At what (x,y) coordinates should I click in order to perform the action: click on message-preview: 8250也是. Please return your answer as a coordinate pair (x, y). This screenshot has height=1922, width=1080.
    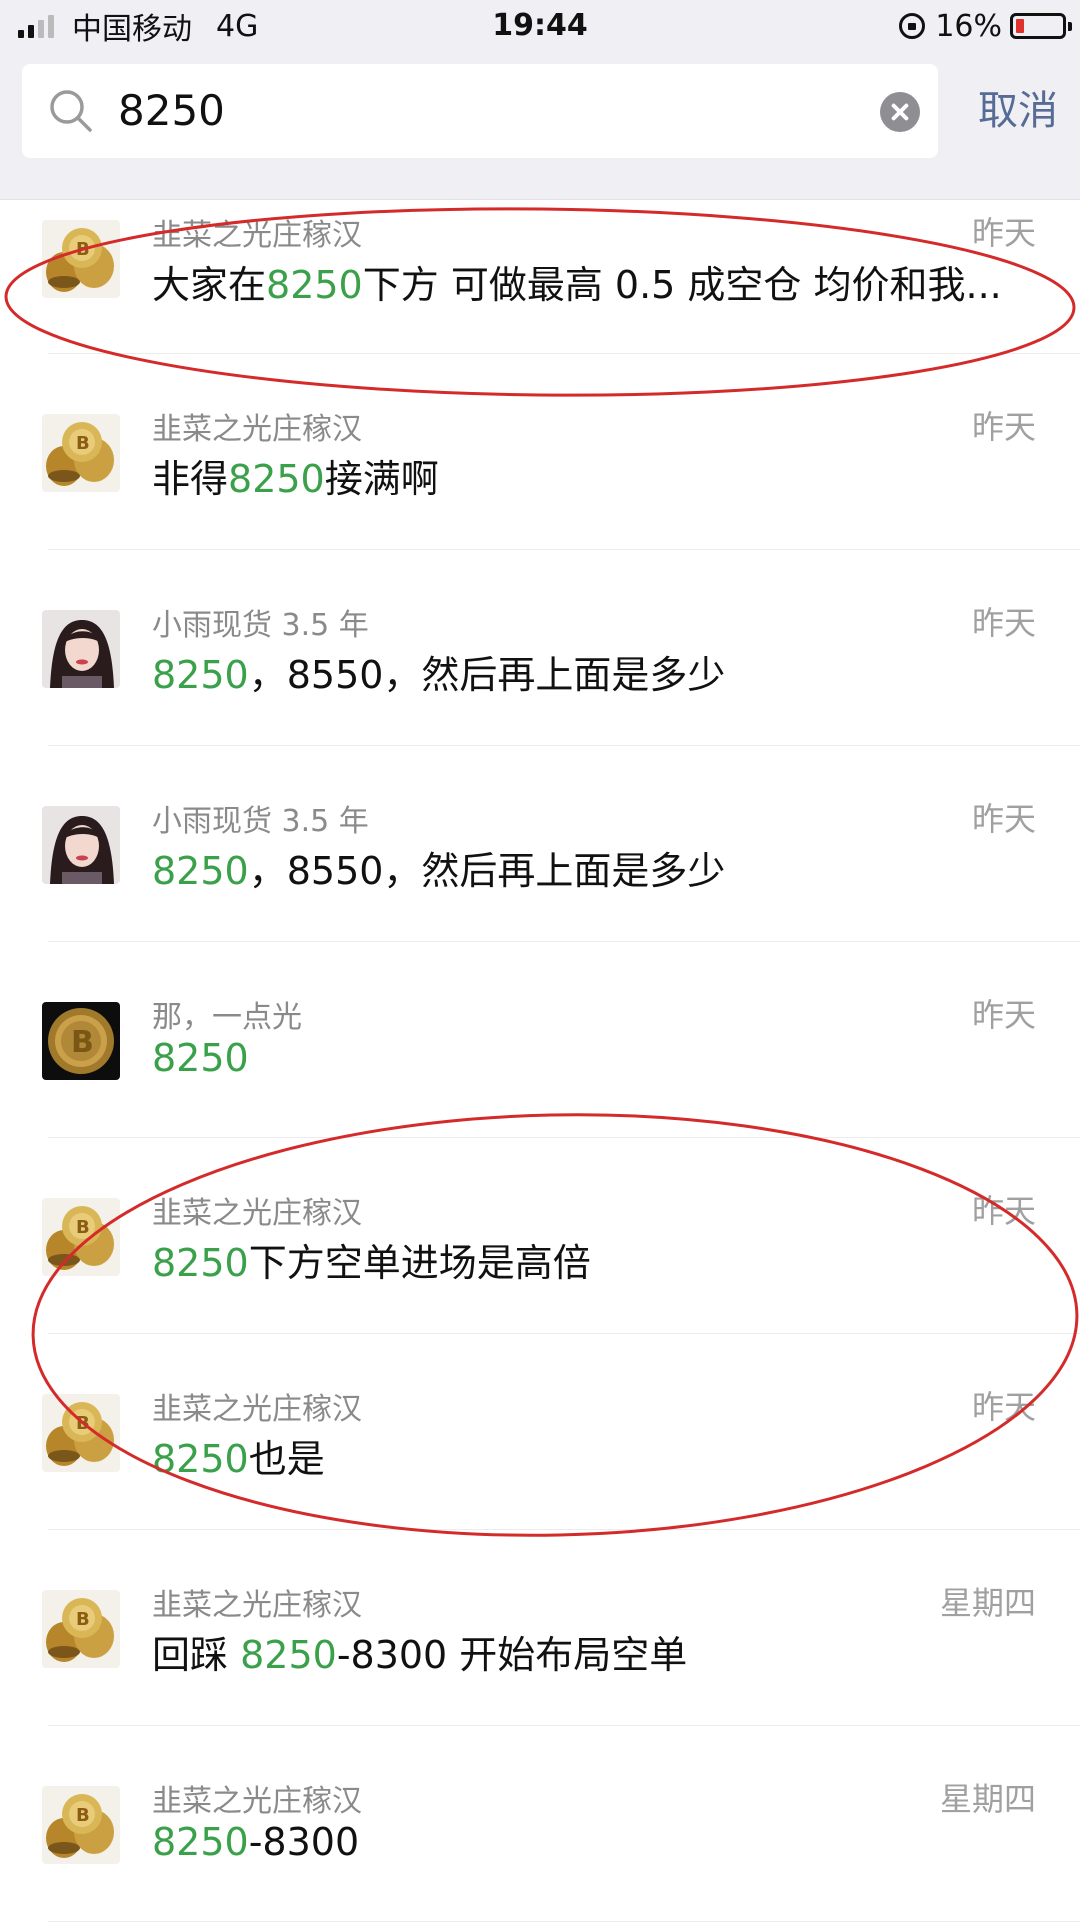
    Looking at the image, I should click on (592, 1455).